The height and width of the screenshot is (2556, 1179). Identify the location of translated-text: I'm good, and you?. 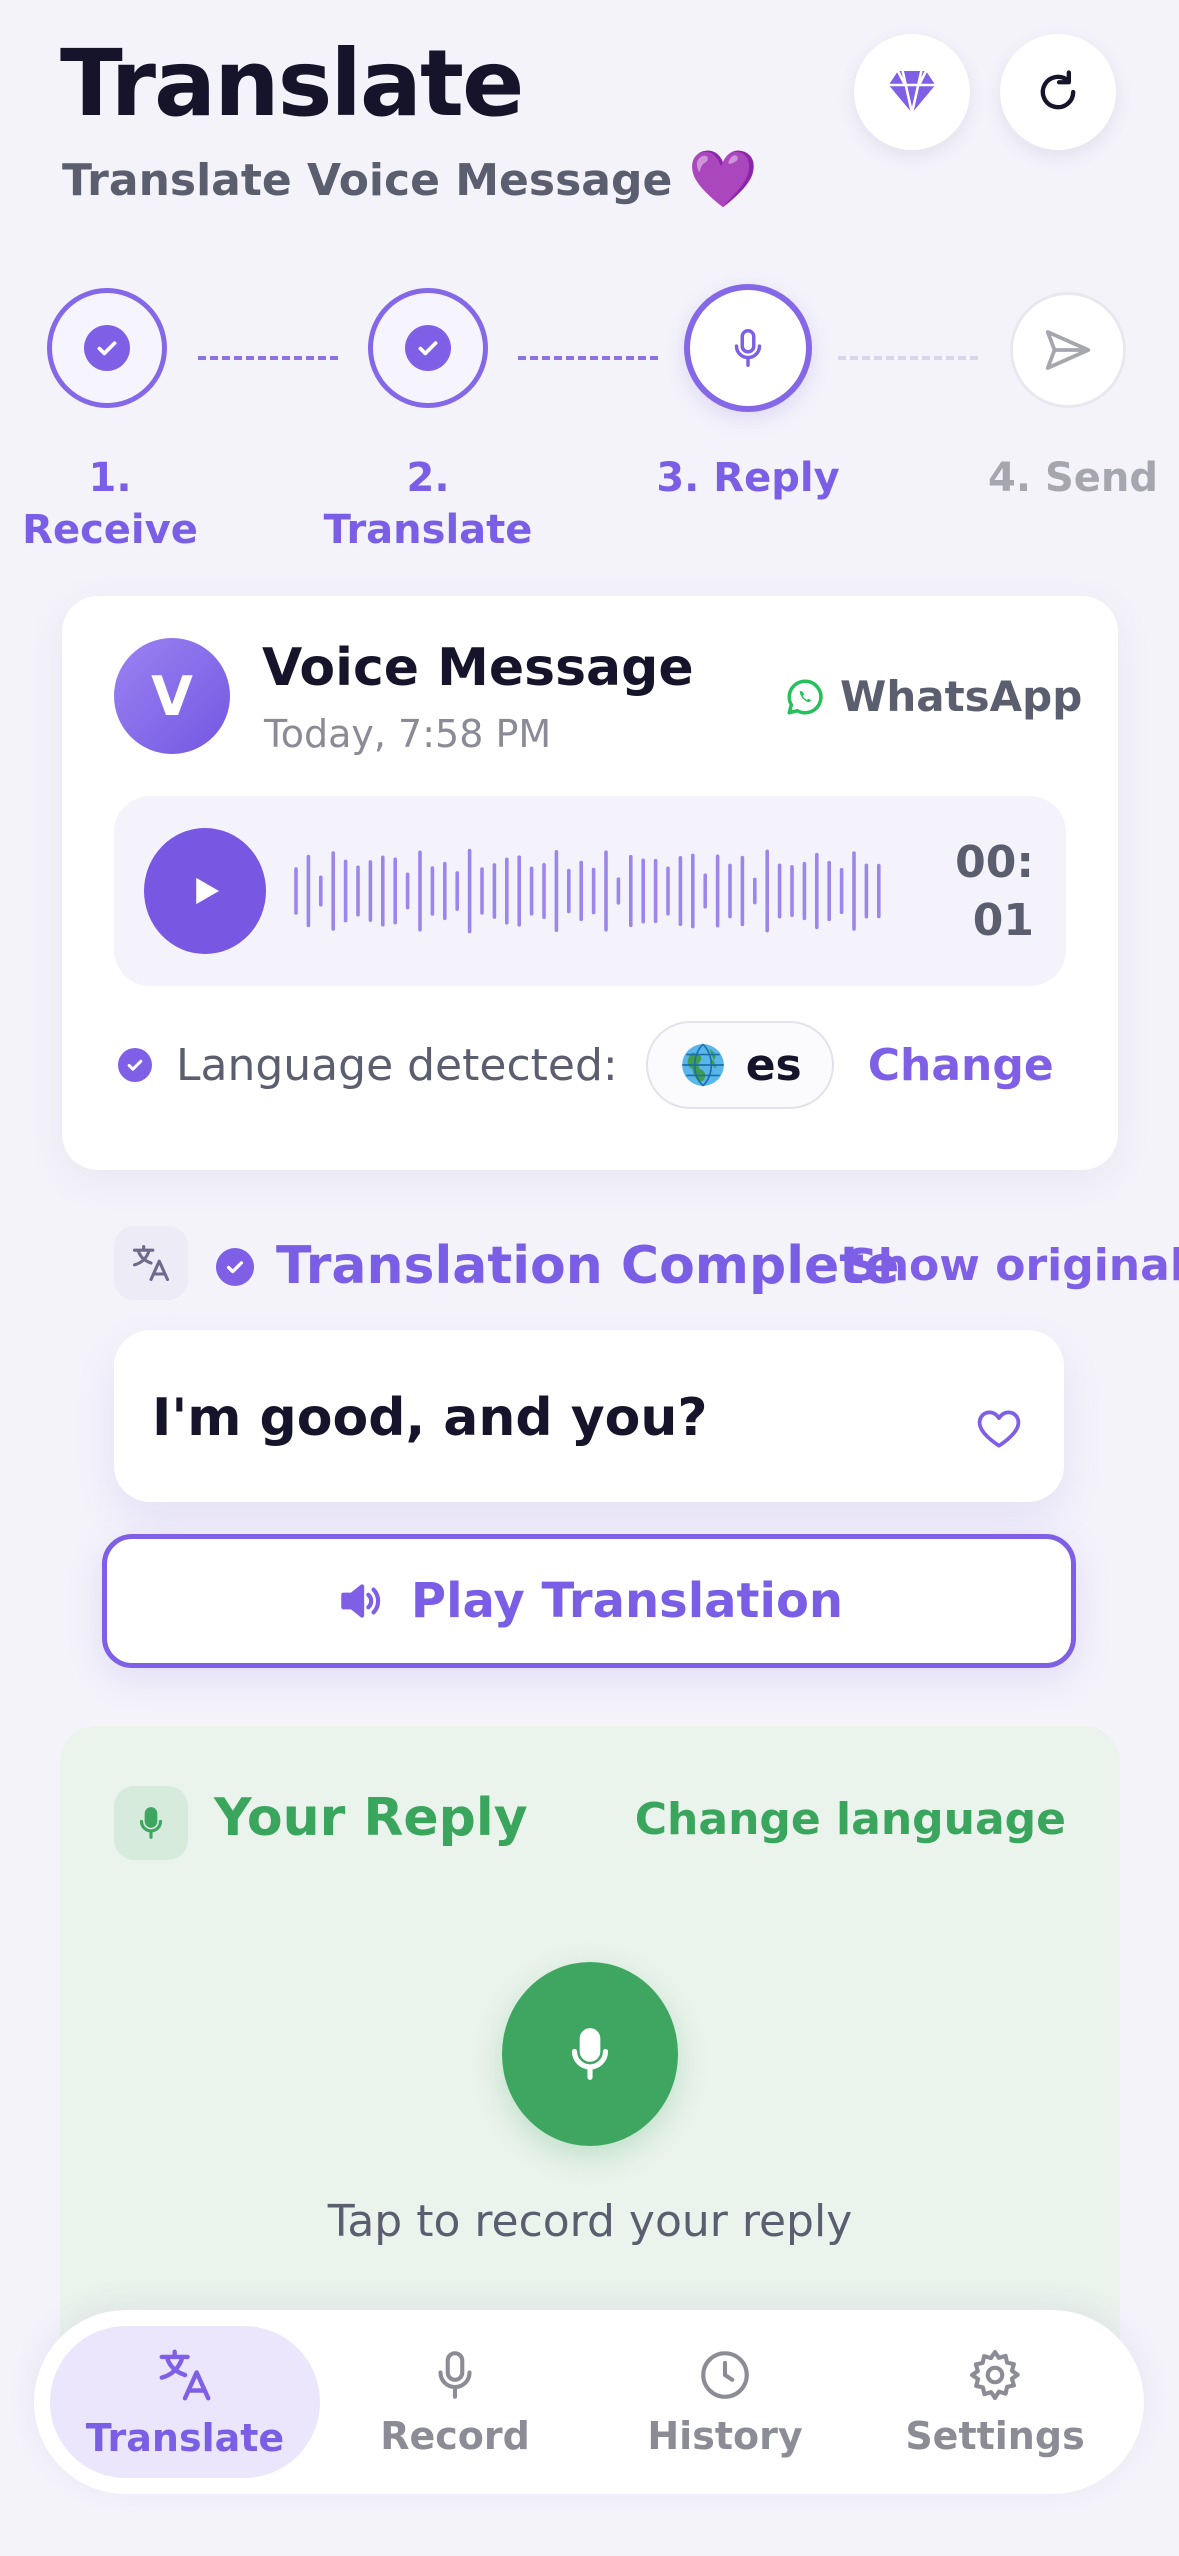
(430, 1418).